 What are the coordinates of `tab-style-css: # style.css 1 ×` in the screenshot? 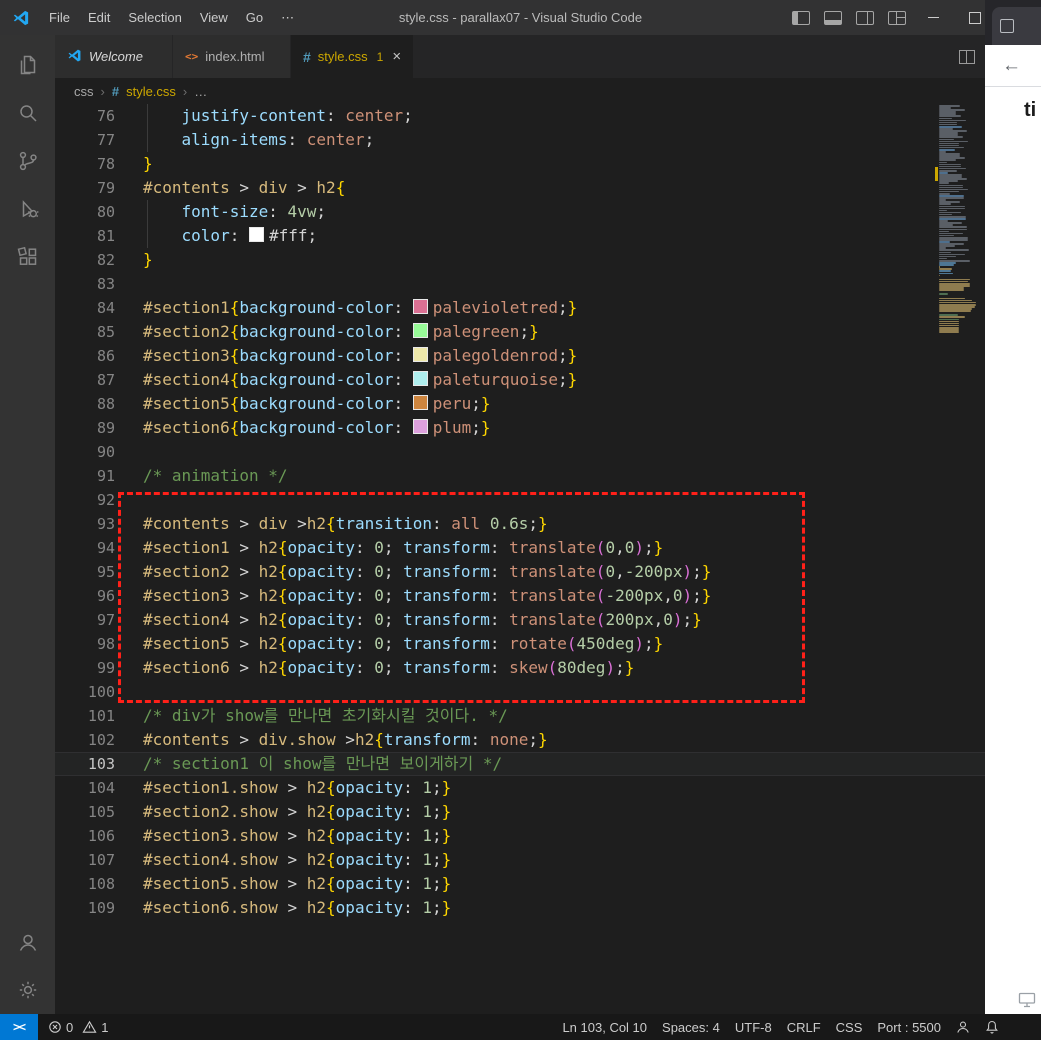 It's located at (353, 56).